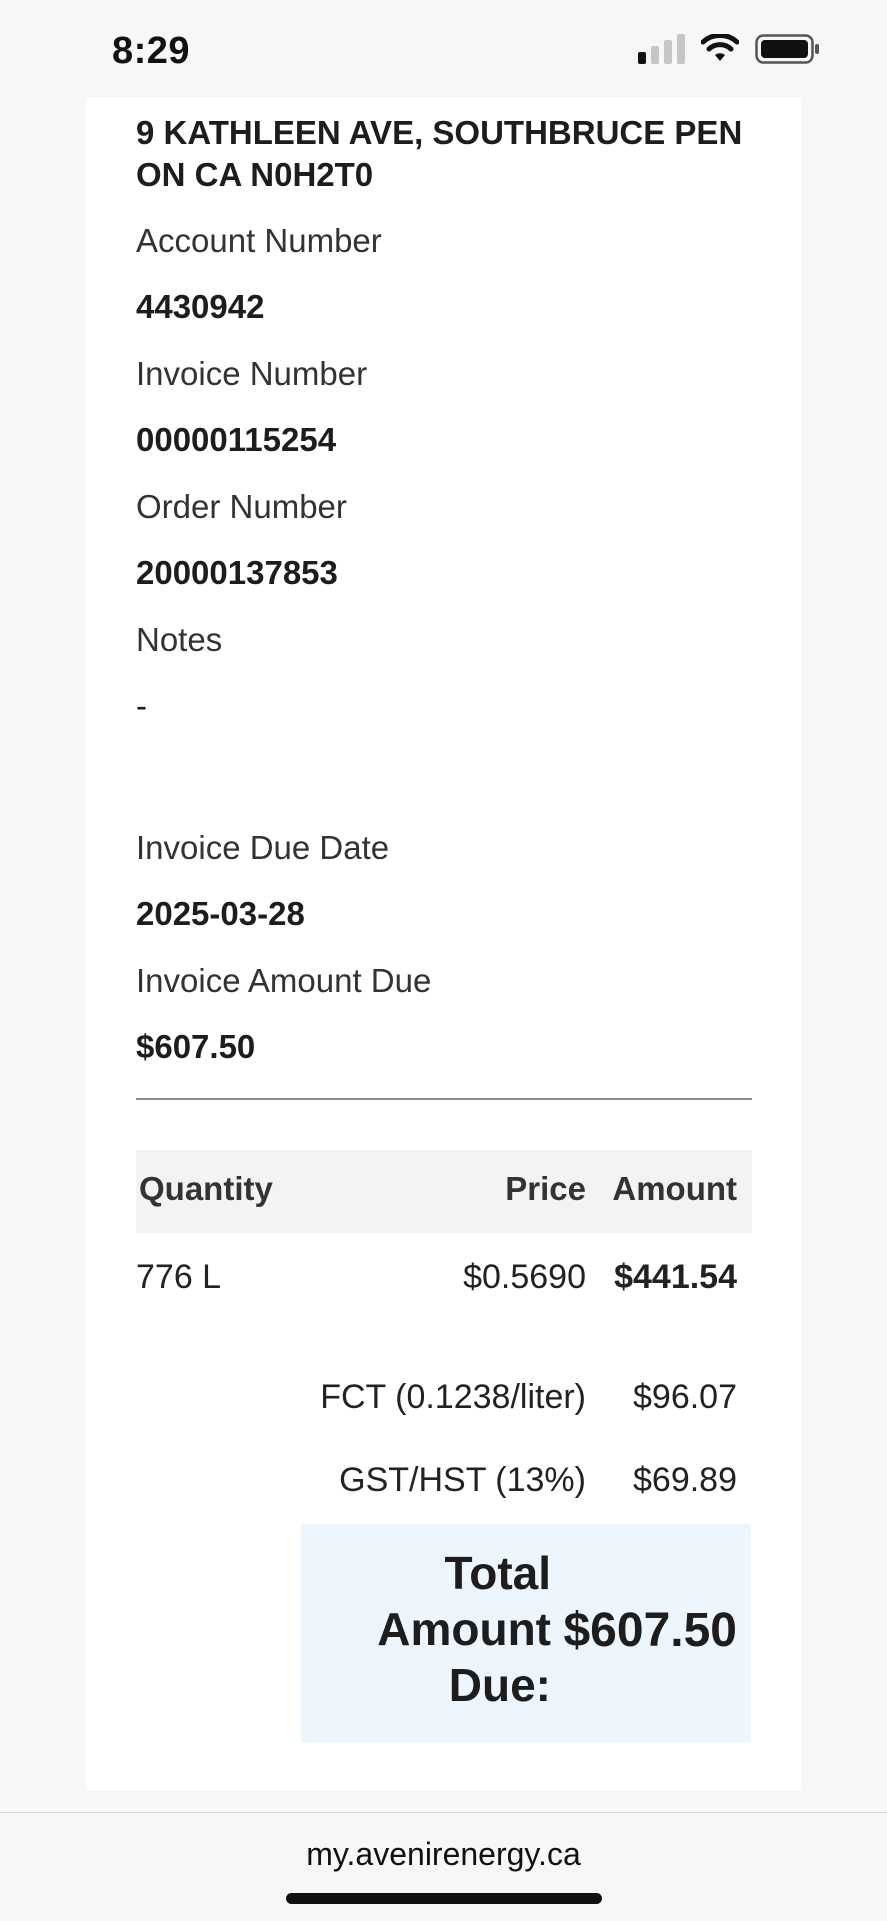  What do you see at coordinates (200, 306) in the screenshot?
I see `account-number-value: 4430942` at bounding box center [200, 306].